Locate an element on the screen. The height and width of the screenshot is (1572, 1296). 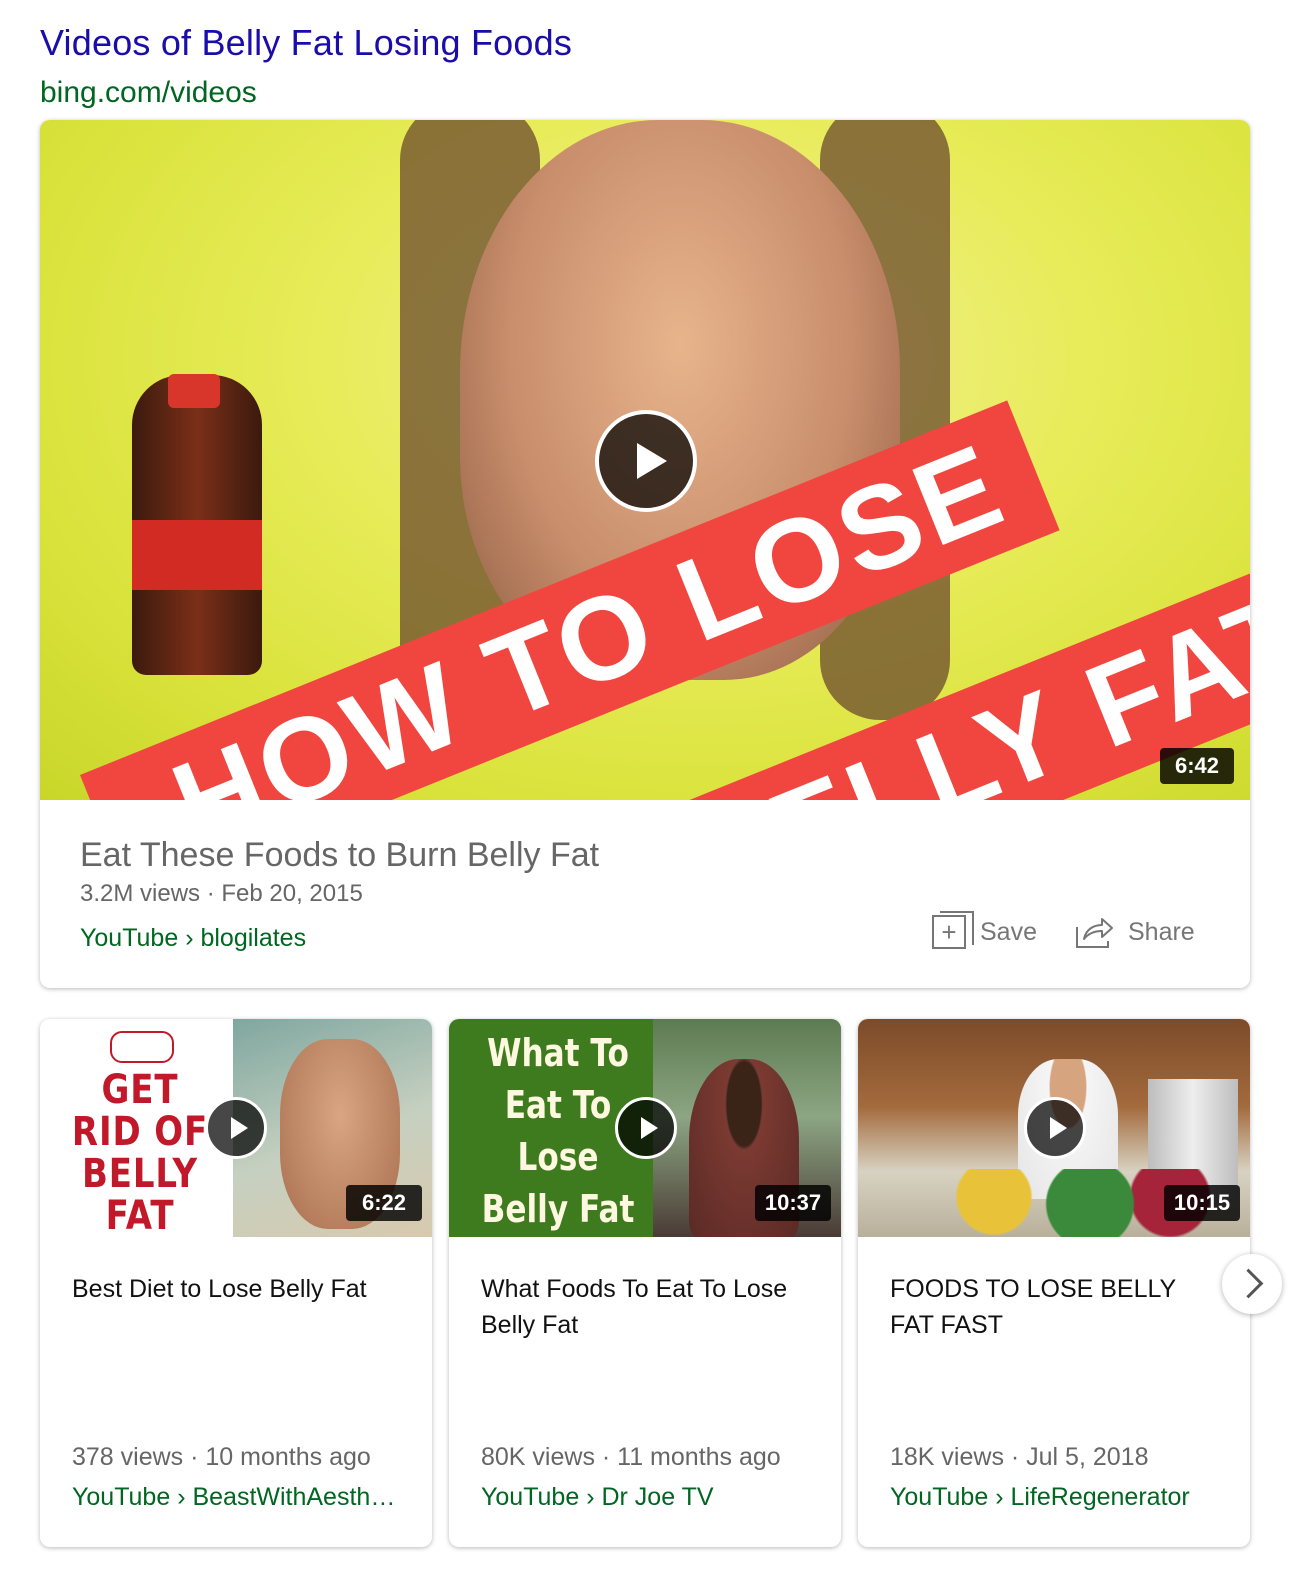
video-thumbnail: GET RID OF BELLY FAT 6:22 is located at coordinates (236, 1128).